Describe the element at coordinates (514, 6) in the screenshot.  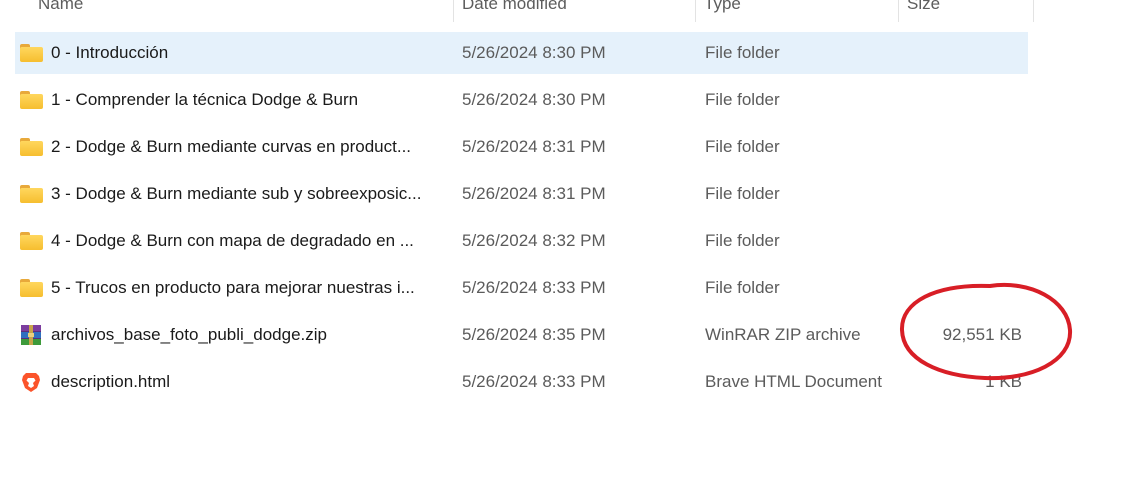
I see `column-header-date-label: Date modified` at that location.